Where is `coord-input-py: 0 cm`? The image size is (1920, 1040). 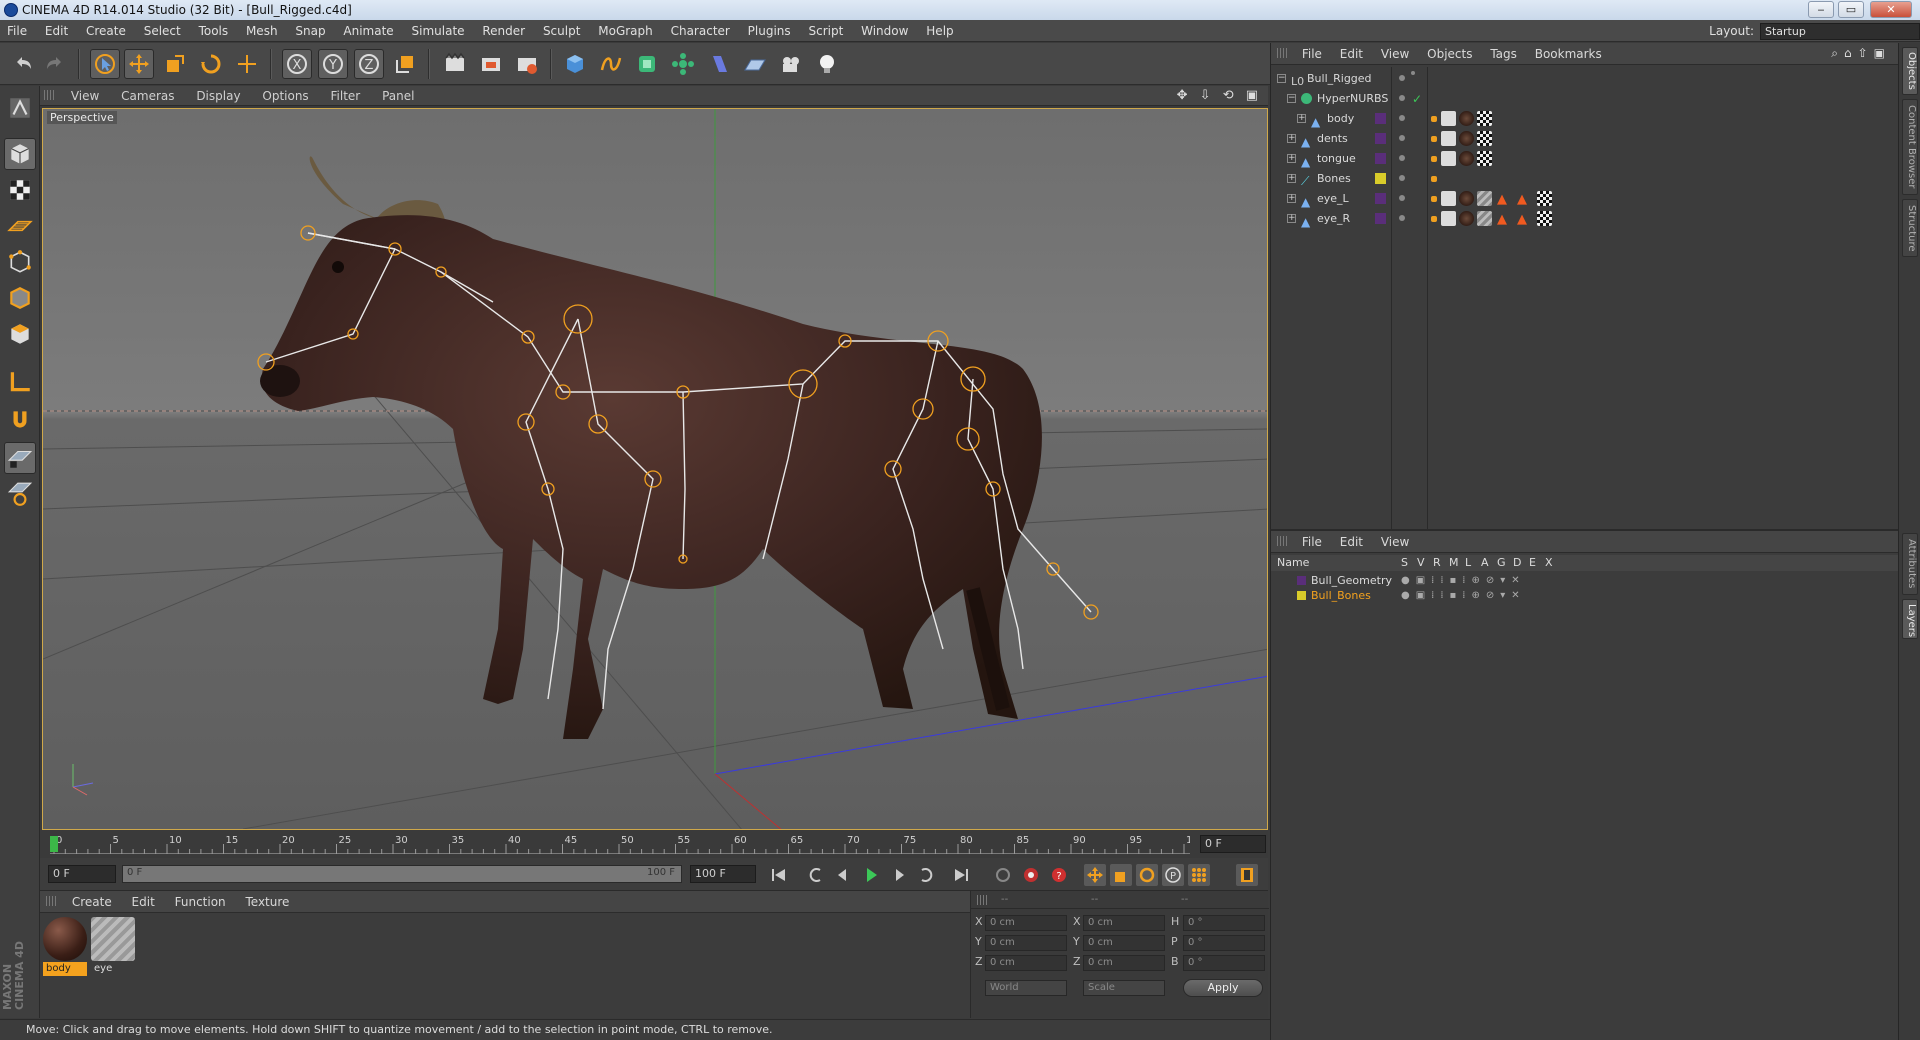 coord-input-py: 0 cm is located at coordinates (1026, 943).